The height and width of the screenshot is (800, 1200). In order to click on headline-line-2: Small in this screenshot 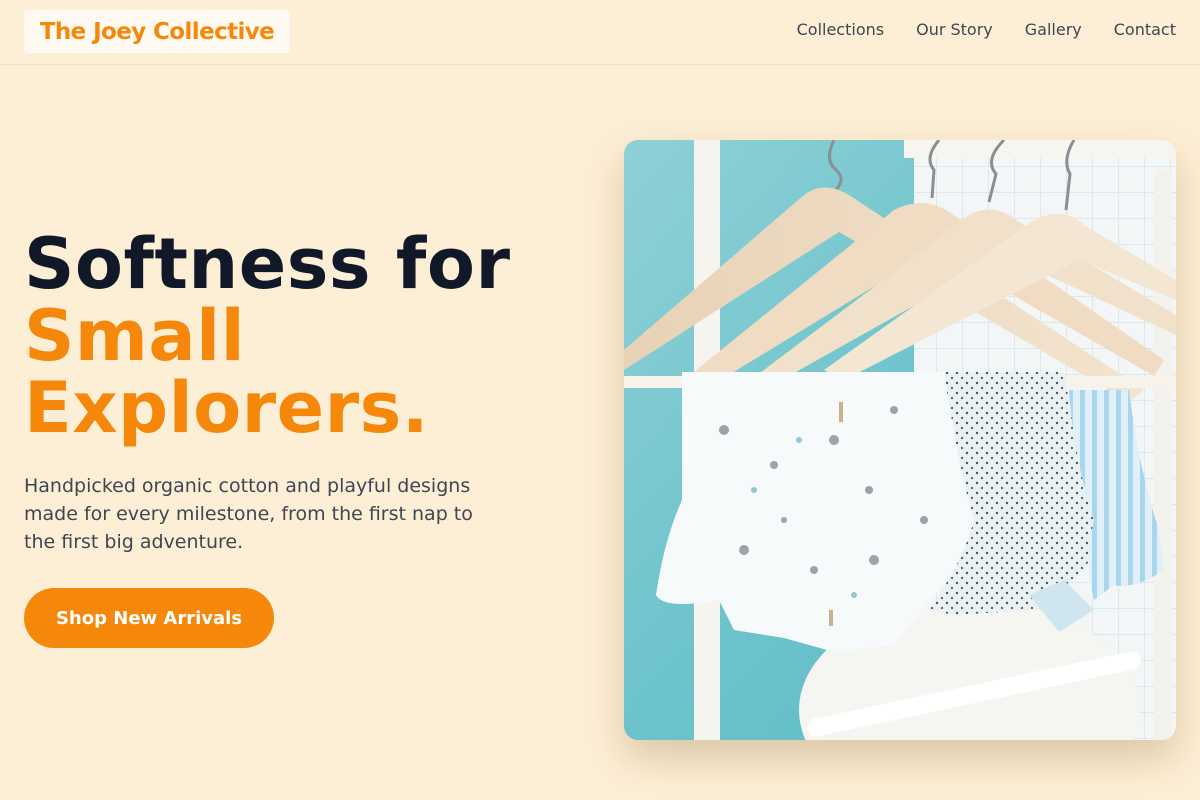, I will do `click(135, 336)`.